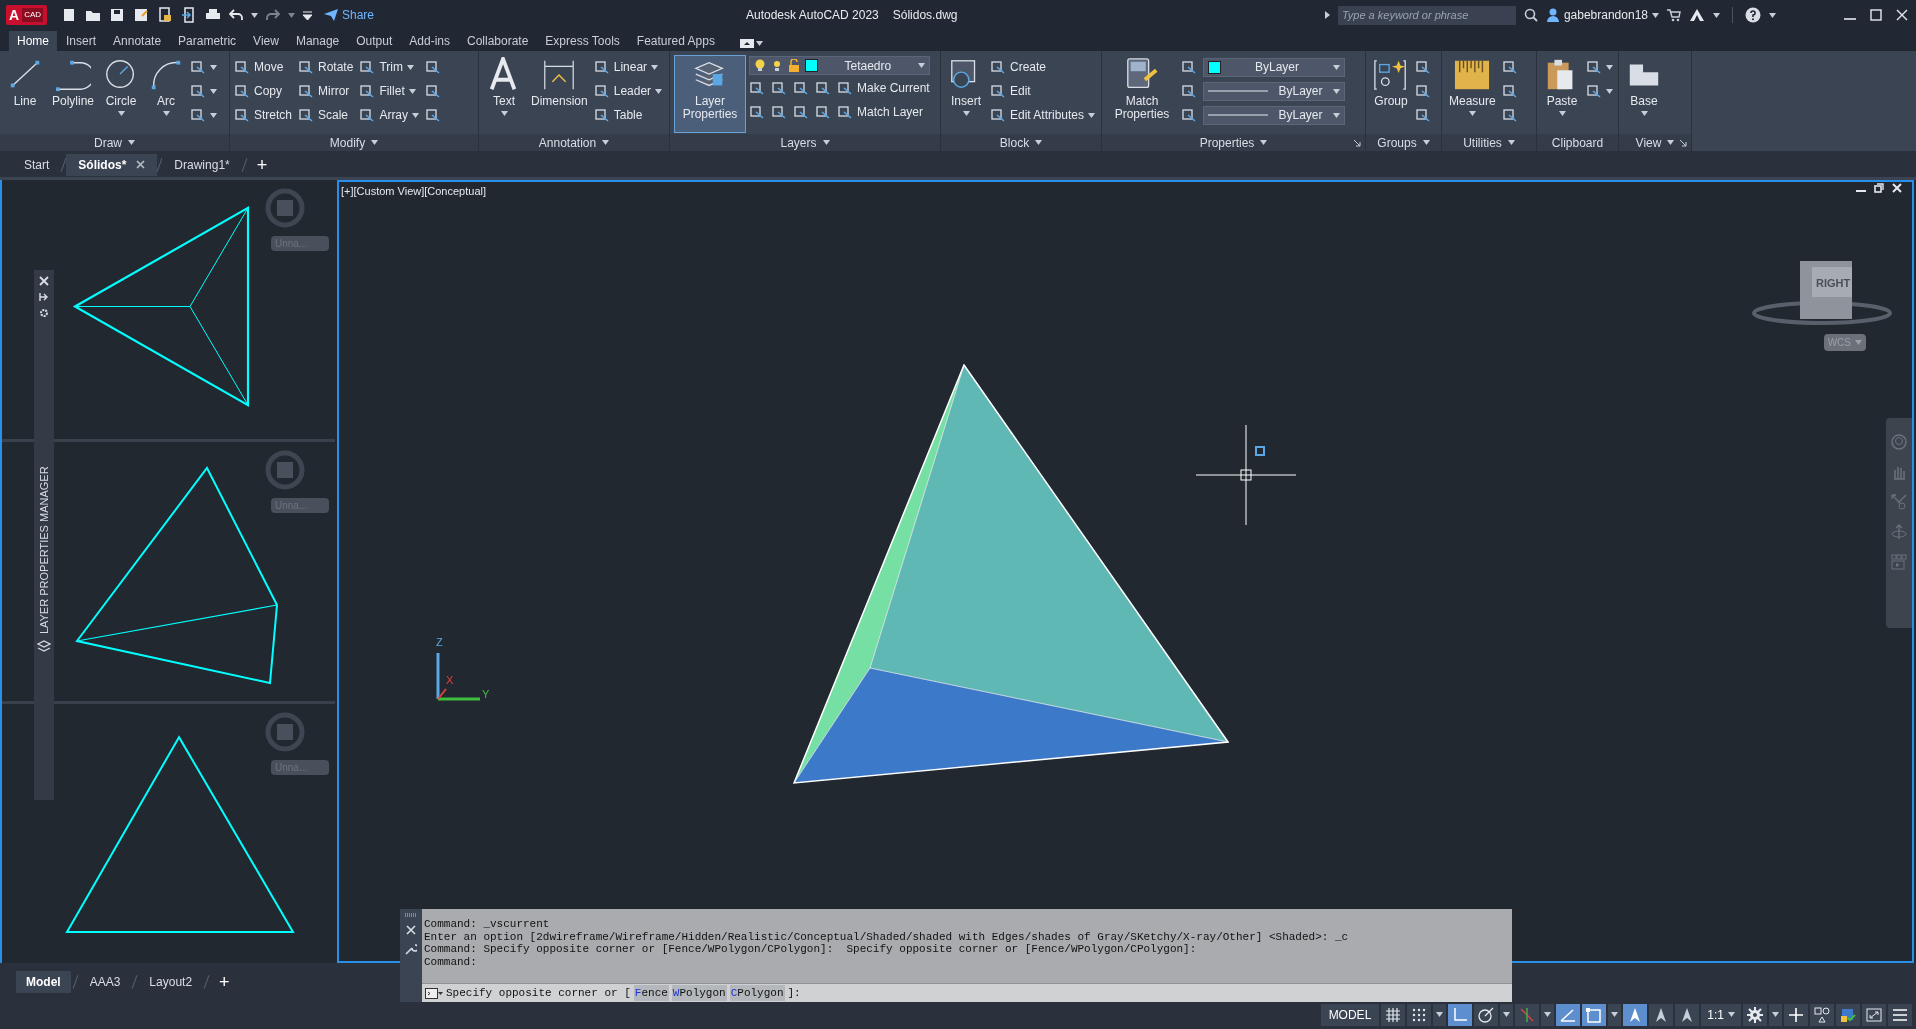  Describe the element at coordinates (326, 115) in the screenshot. I see `ribbon-tool-button: Scale` at that location.